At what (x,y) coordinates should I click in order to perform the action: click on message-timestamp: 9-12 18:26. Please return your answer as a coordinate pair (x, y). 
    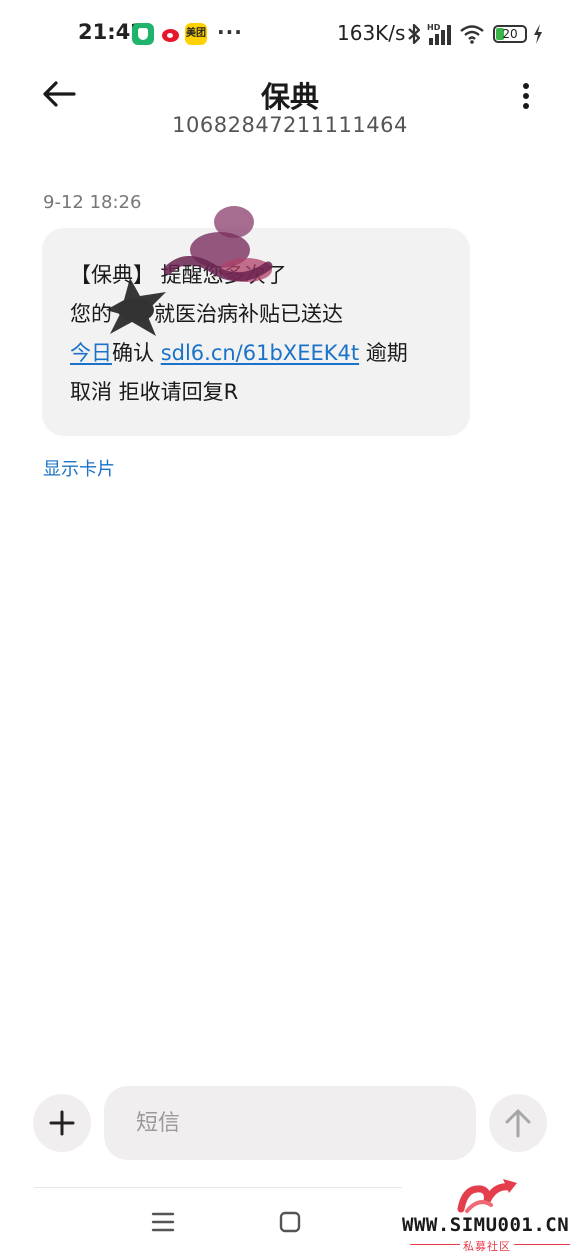
    Looking at the image, I should click on (92, 202).